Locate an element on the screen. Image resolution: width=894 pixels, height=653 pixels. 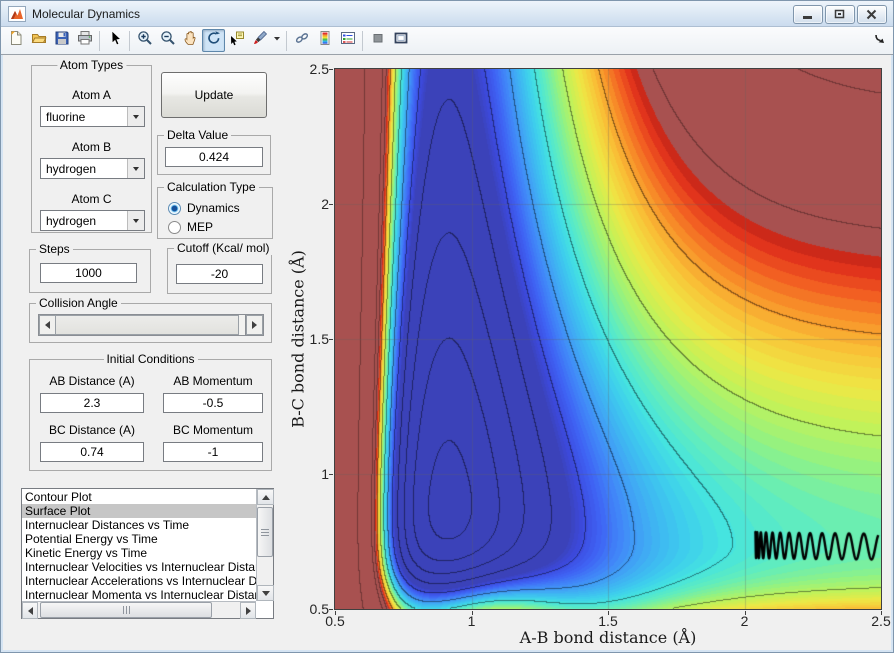
rotate-3d-button is located at coordinates (213, 40).